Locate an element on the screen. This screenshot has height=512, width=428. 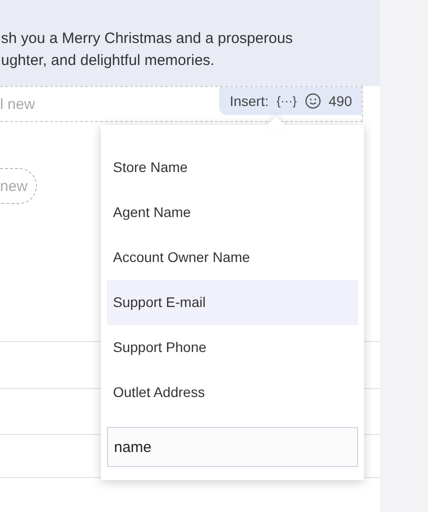
message-text: sh you a Merry Christmas and a prosperous is located at coordinates (147, 39).